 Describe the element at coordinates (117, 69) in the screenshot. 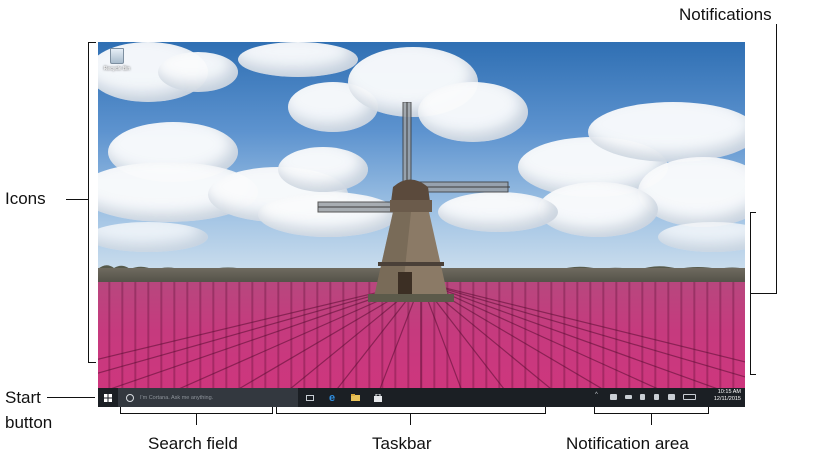

I see `recycle-bin-label: Recycle Bin` at that location.